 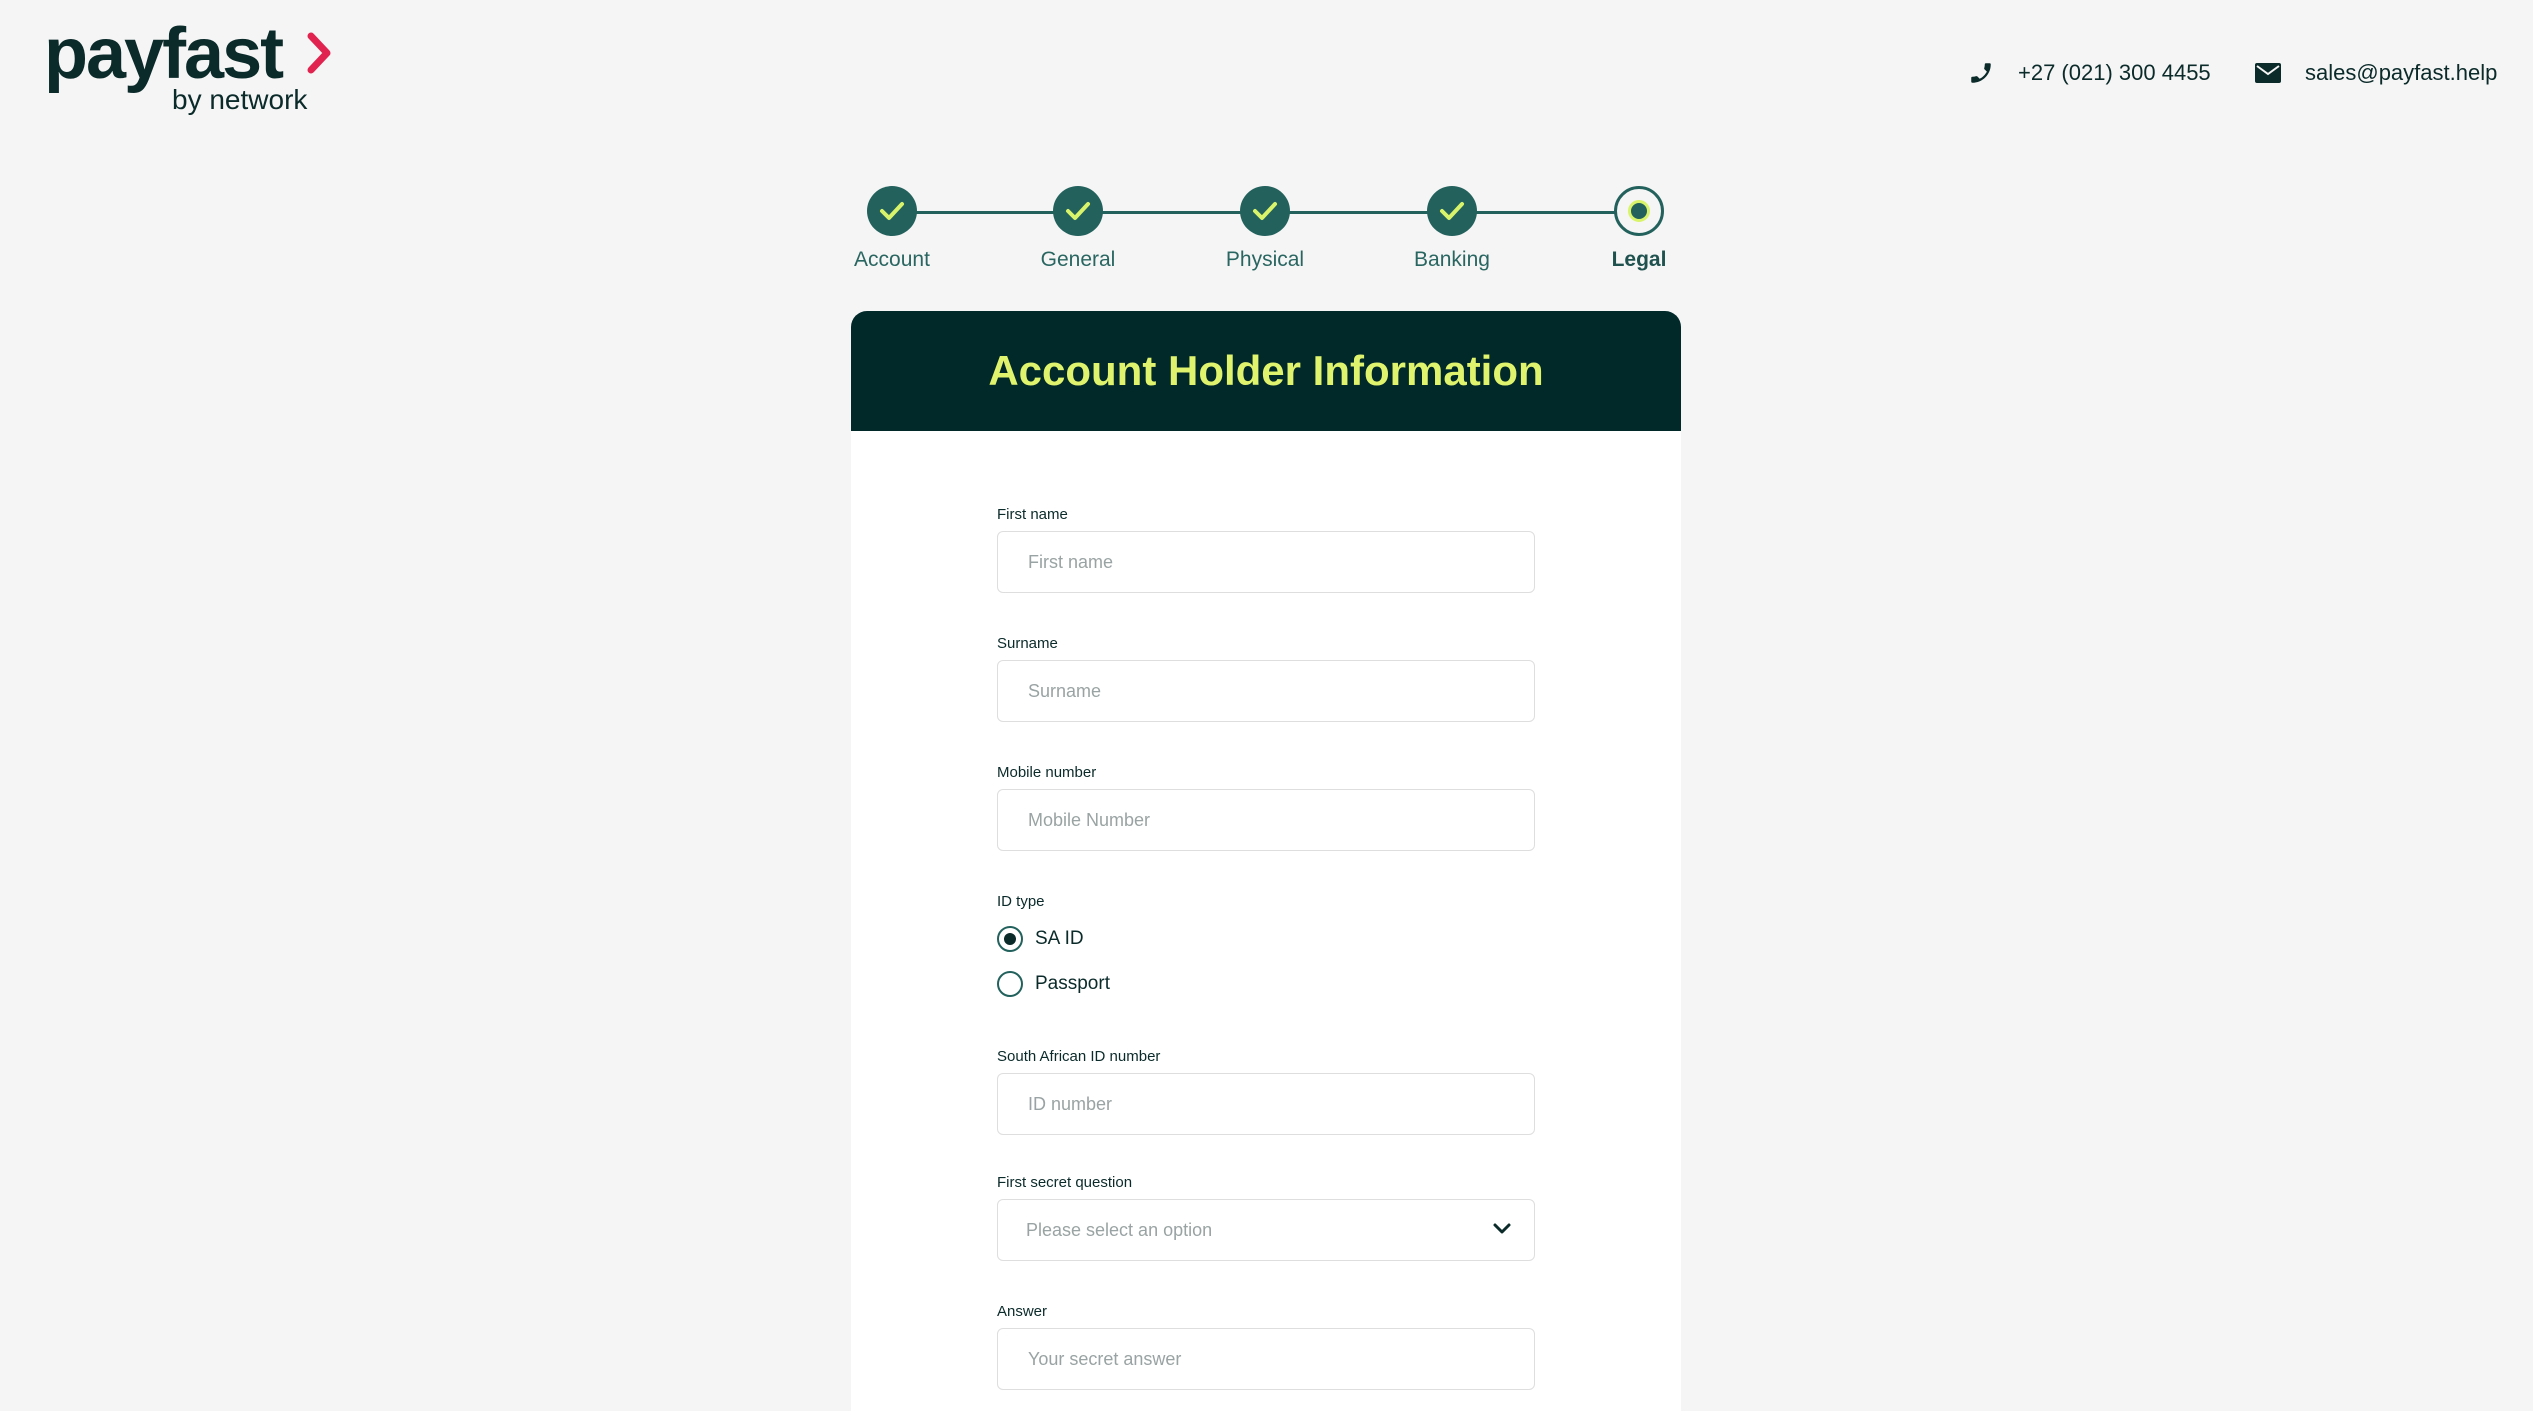 I want to click on secret-question-select: Please select an option, so click(x=1266, y=1230).